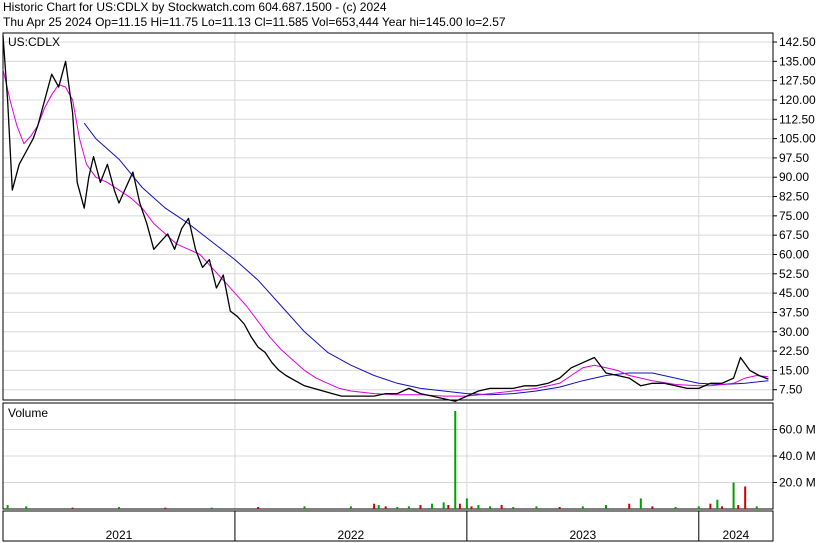  Describe the element at coordinates (582, 535) in the screenshot. I see `x-axis-year-label: 2023` at that location.